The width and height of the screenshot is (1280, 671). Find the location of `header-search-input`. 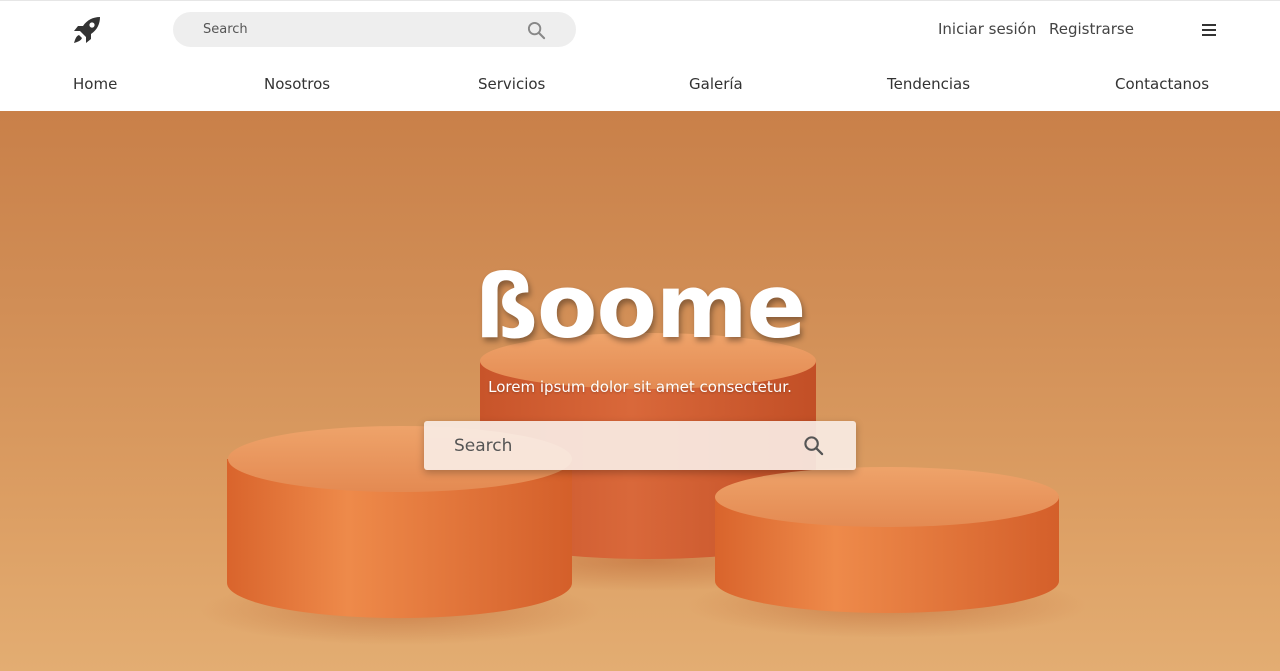

header-search-input is located at coordinates (343, 29).